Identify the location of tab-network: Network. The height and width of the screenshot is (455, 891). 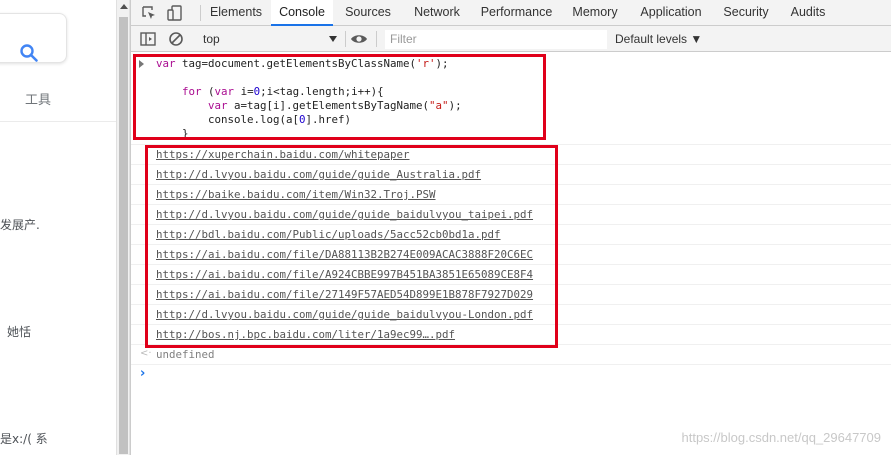
(437, 13).